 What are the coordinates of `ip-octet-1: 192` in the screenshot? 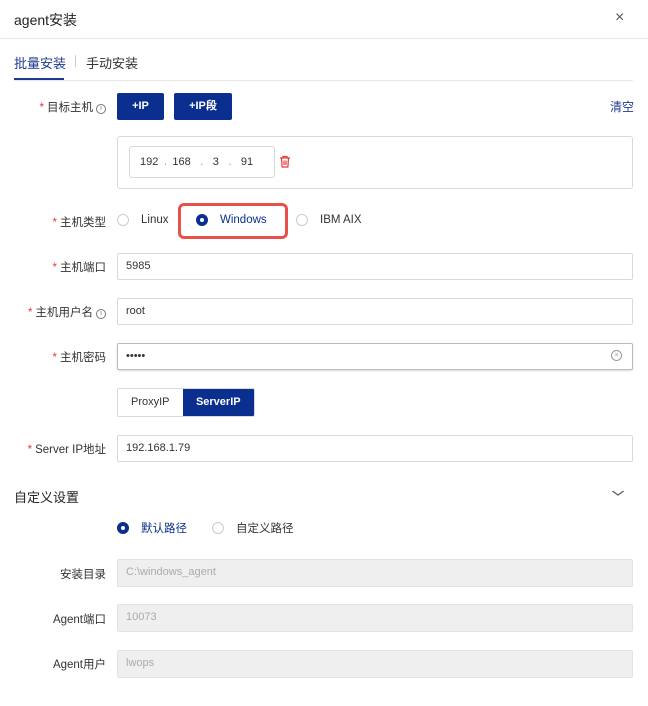 It's located at (149, 162).